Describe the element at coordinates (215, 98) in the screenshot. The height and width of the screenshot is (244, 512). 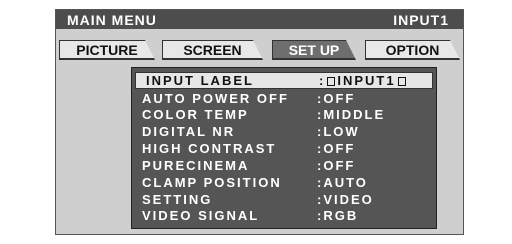
I see `menu-item-label: AUTO POWER OFF` at that location.